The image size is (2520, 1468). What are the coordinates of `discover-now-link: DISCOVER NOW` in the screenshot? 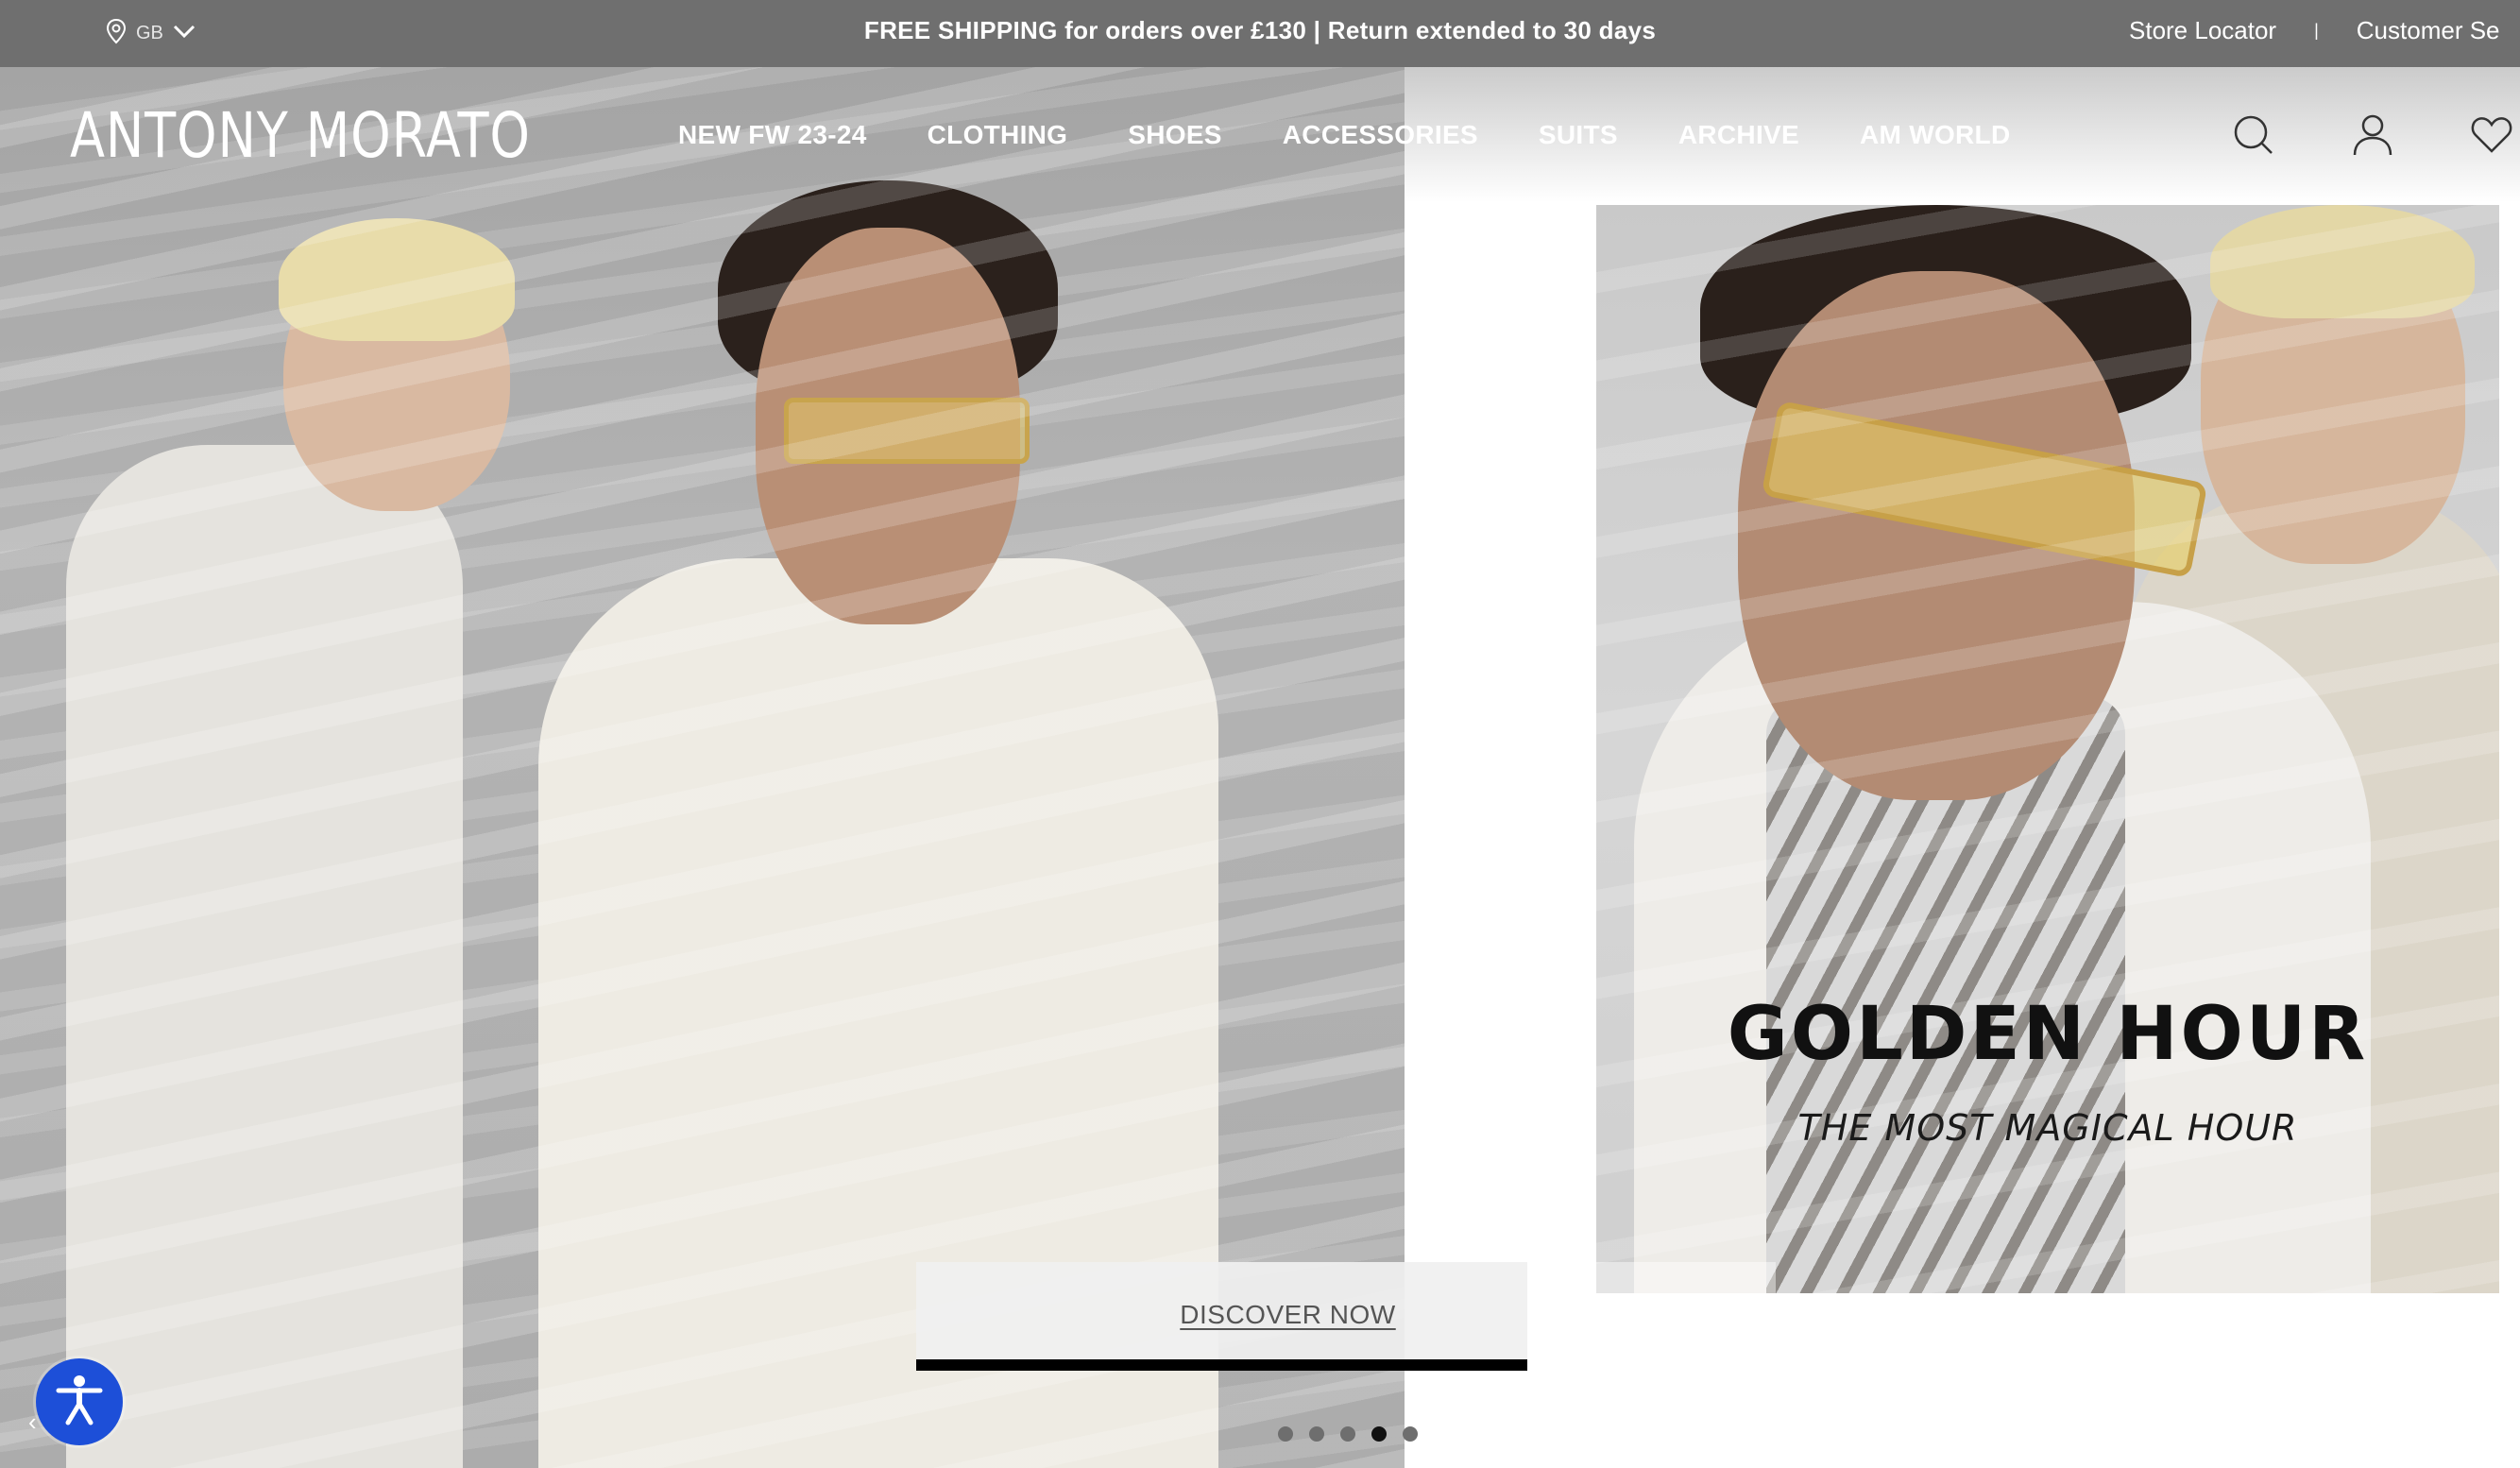 It's located at (1221, 1315).